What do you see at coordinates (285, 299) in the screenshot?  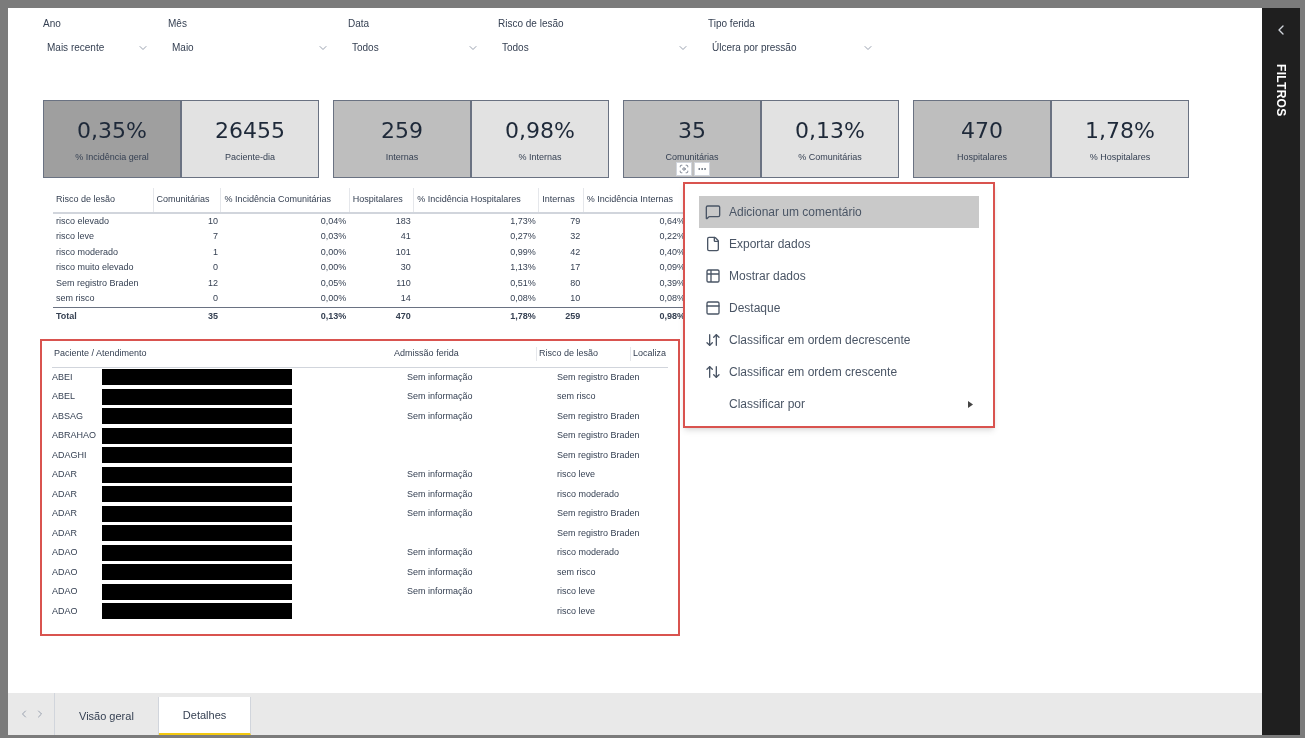 I see `table-cell: 0,00%` at bounding box center [285, 299].